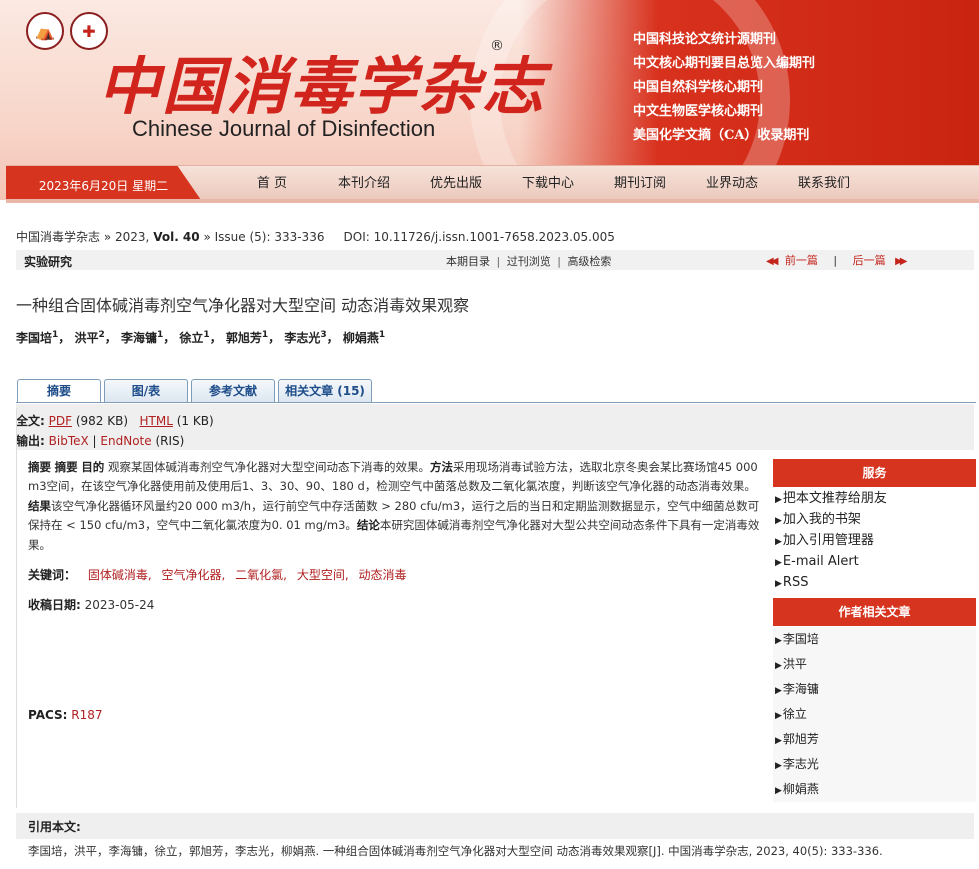  What do you see at coordinates (874, 540) in the screenshot?
I see `add-citation-manager-link: ▶加入引用管理器` at bounding box center [874, 540].